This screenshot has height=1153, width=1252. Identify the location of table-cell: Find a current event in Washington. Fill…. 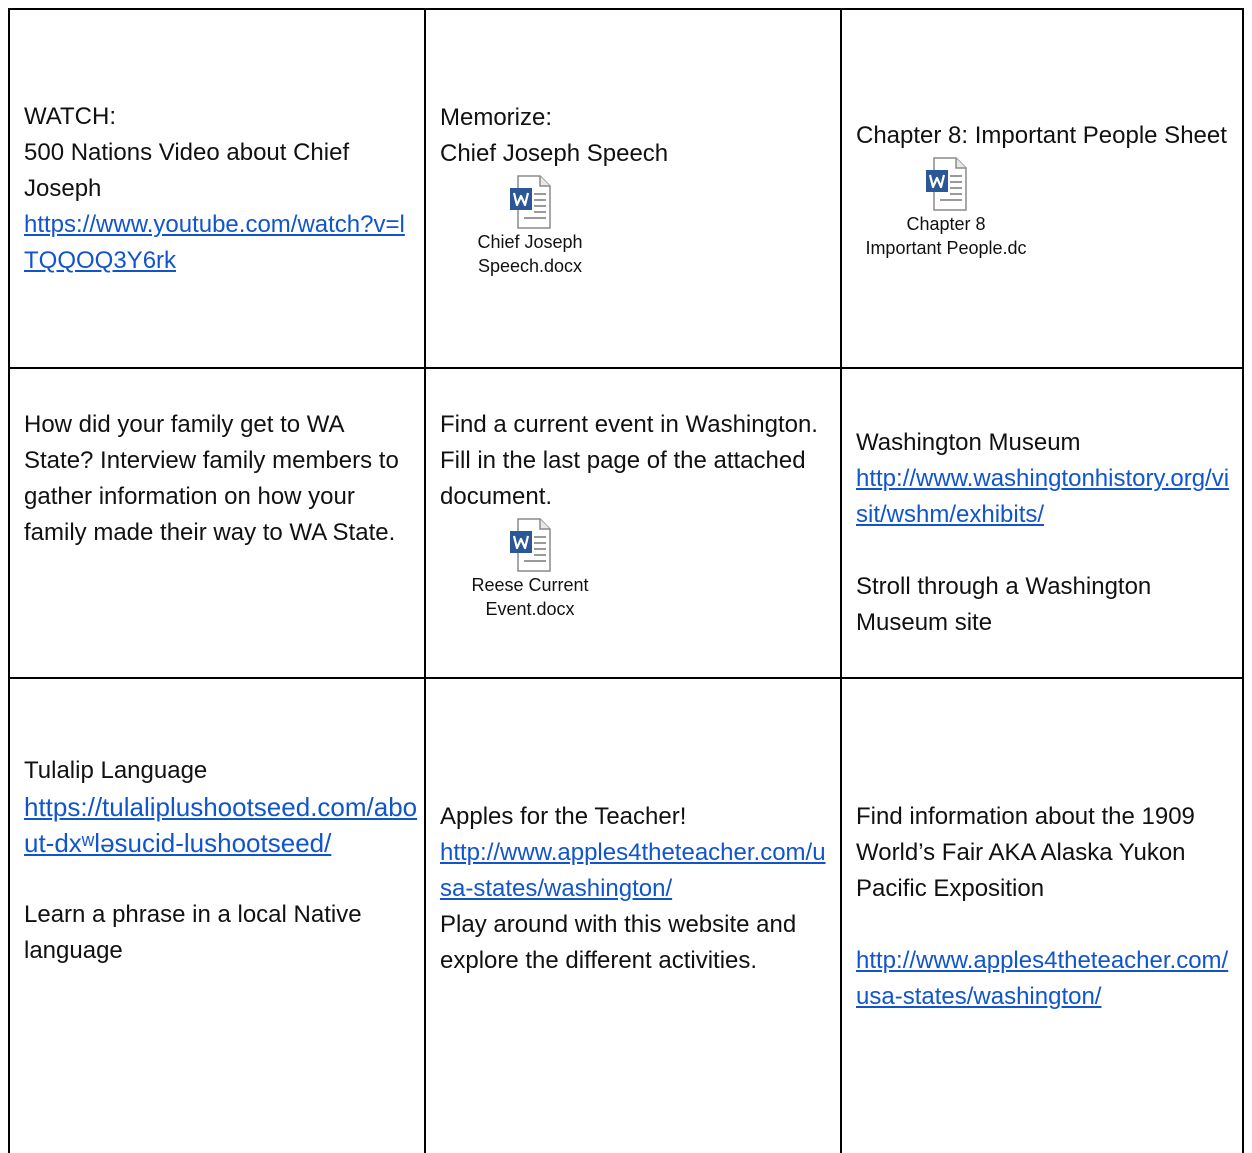
(633, 523).